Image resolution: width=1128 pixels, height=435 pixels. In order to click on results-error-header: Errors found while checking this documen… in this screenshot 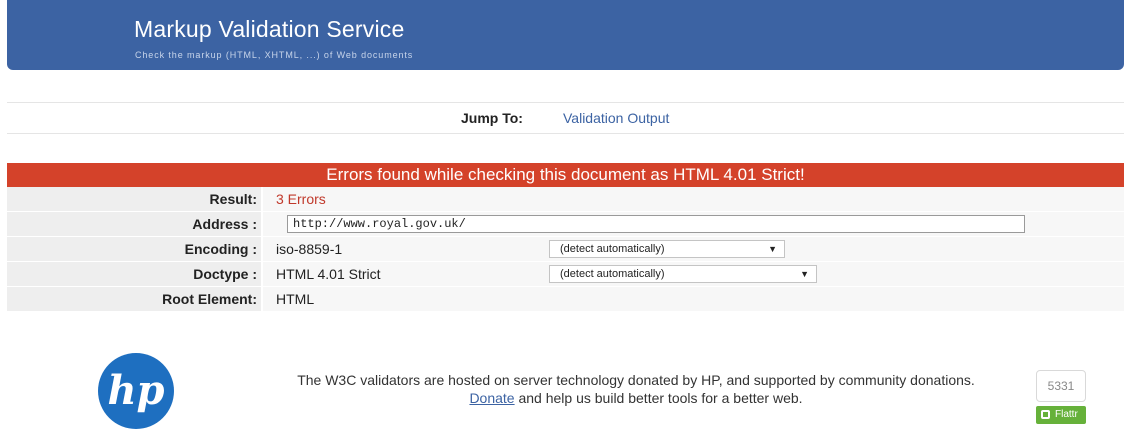, I will do `click(565, 175)`.